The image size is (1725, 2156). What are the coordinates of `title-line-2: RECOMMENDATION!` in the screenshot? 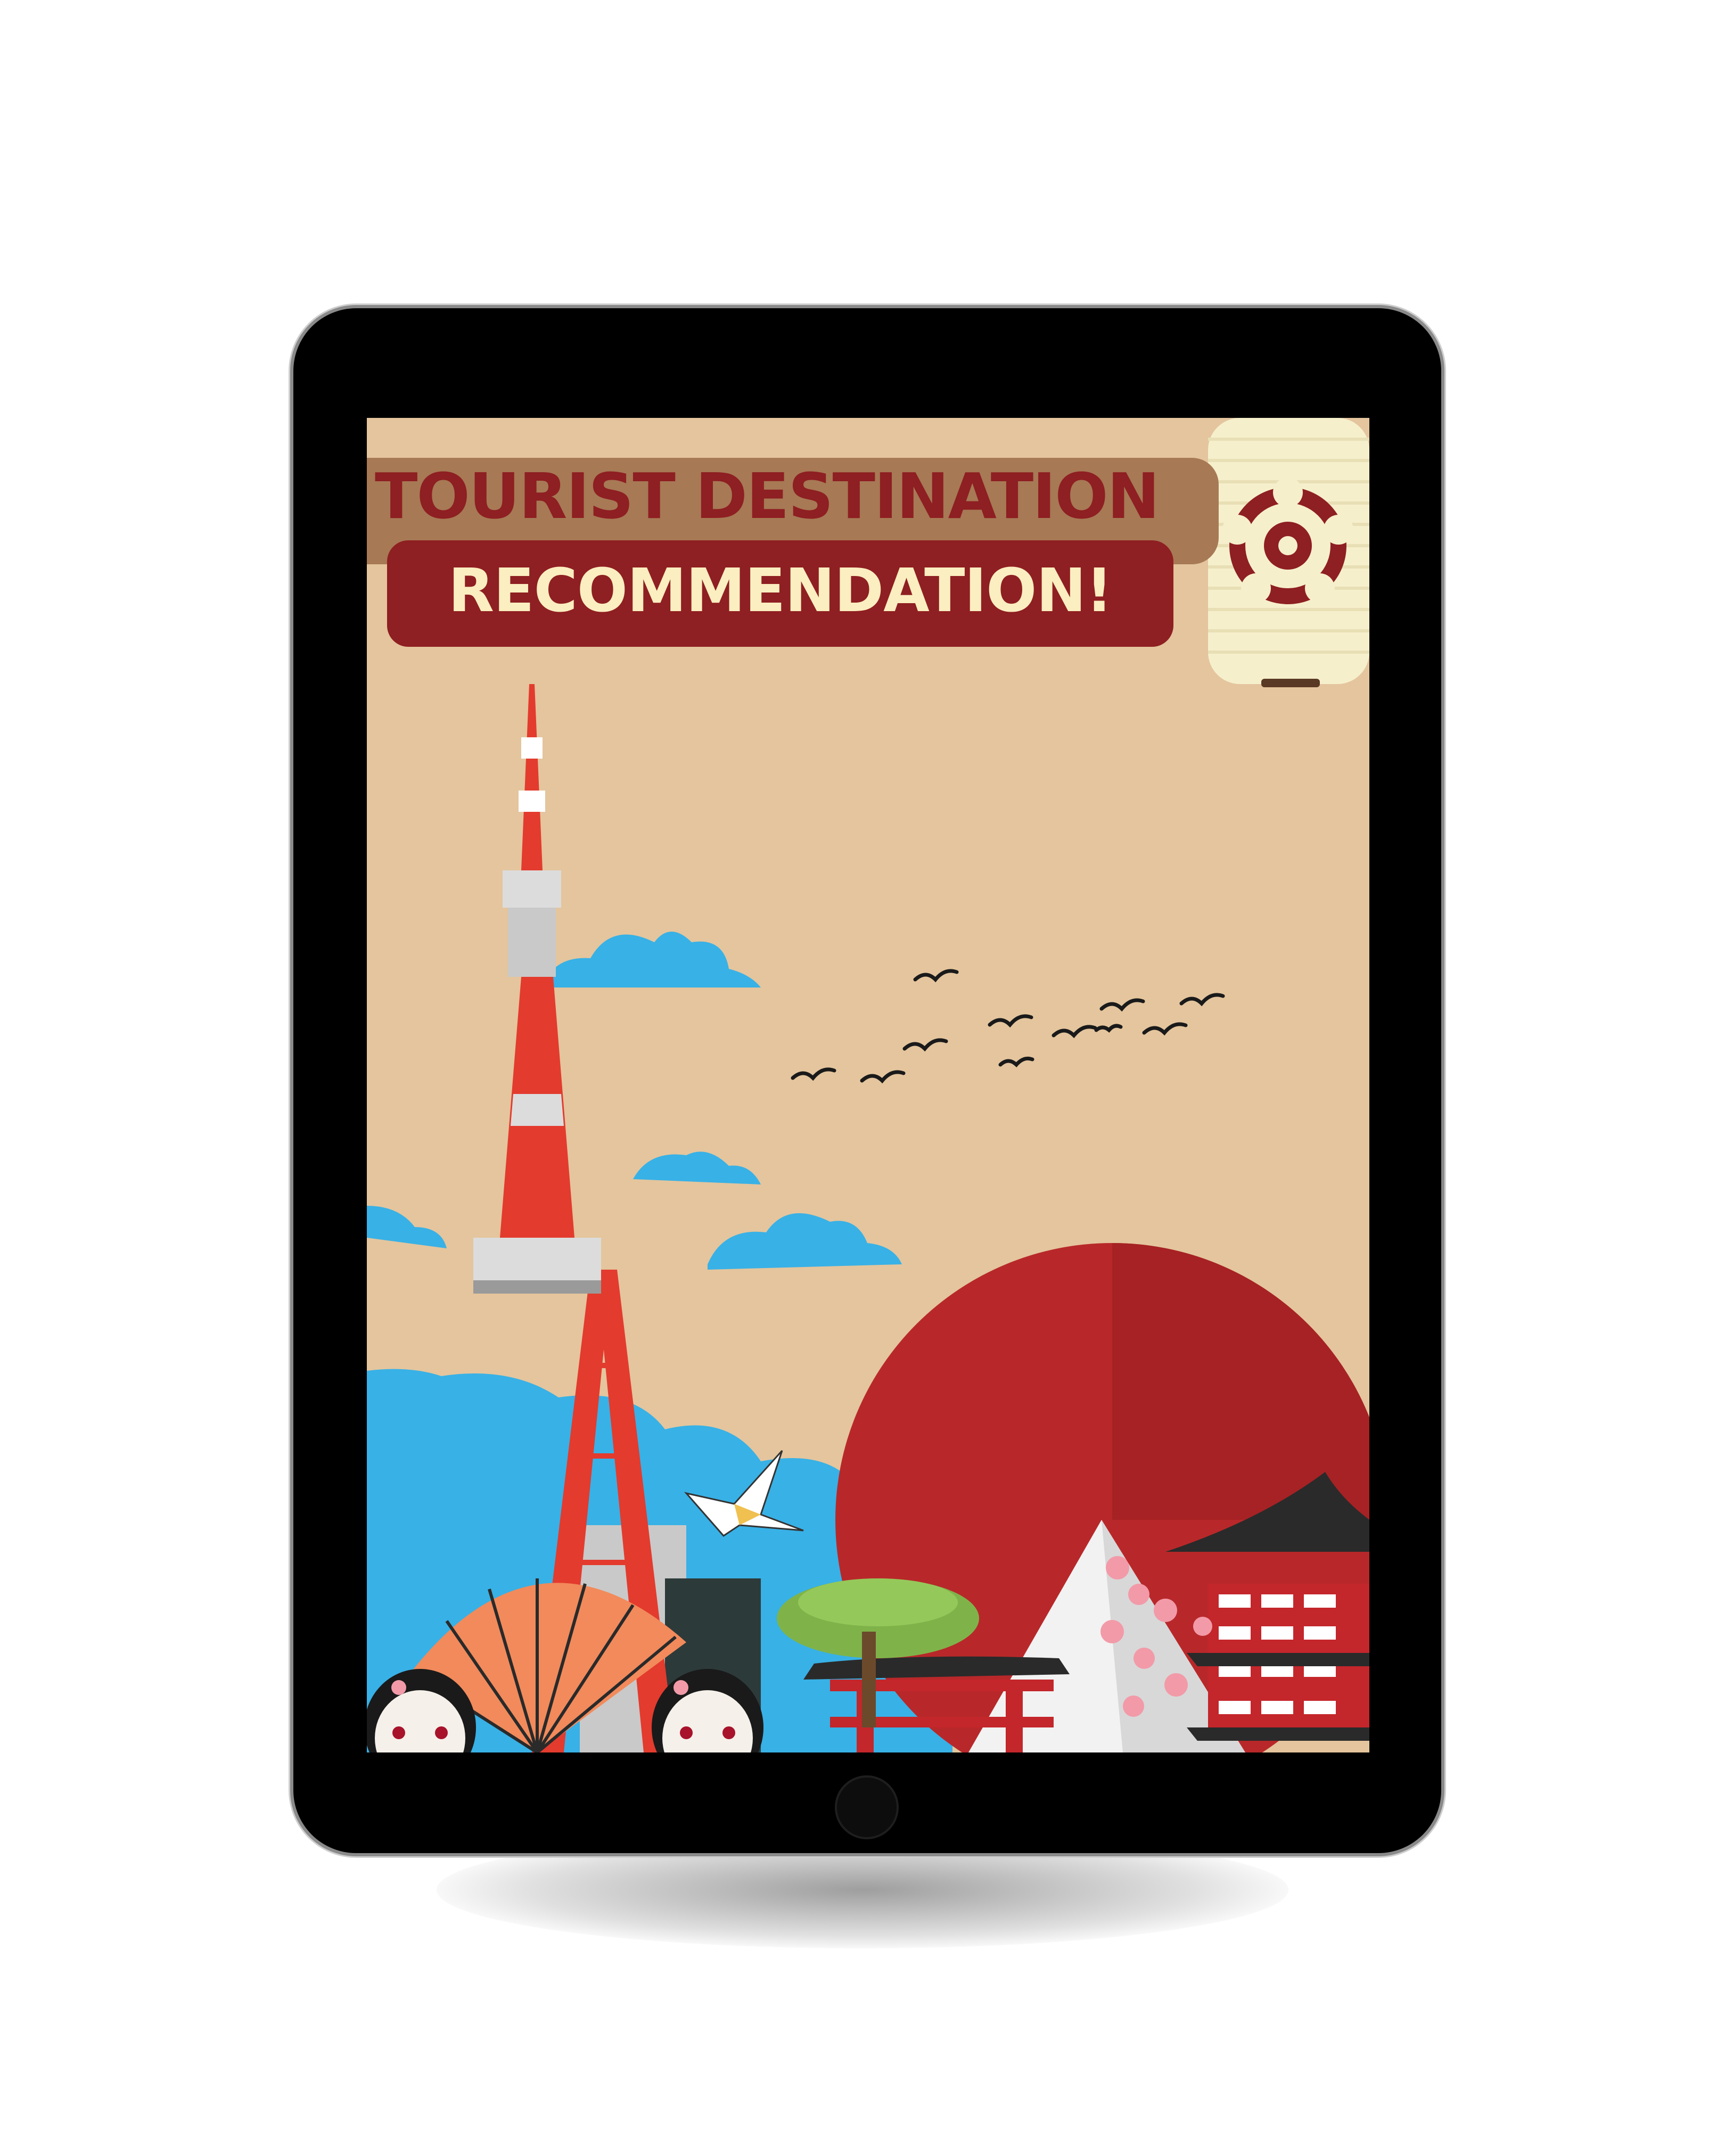 It's located at (781, 591).